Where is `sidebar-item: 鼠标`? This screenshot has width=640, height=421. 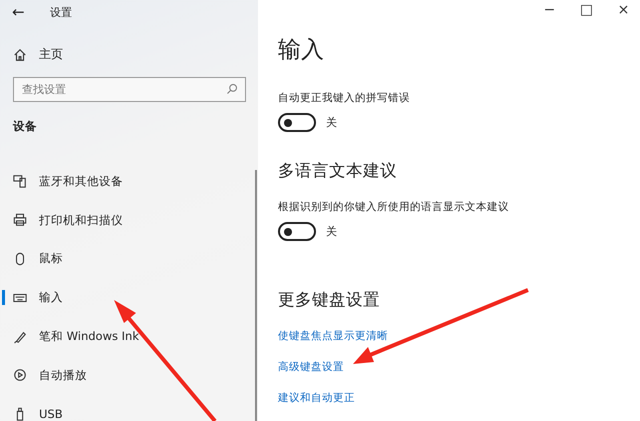
sidebar-item: 鼠标 is located at coordinates (129, 259).